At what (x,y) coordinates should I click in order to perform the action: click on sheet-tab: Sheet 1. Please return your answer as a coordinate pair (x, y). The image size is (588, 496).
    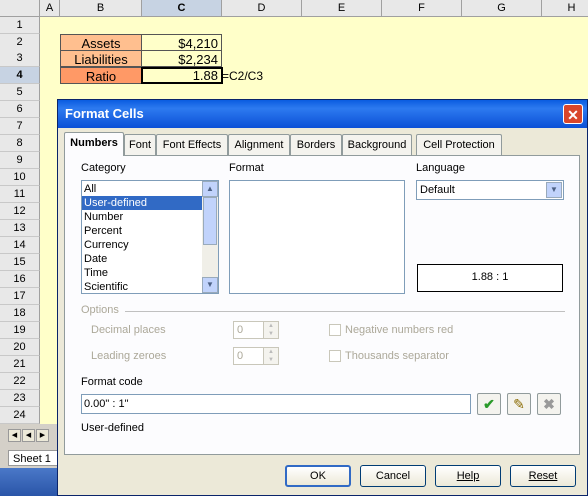
    Looking at the image, I should click on (33, 458).